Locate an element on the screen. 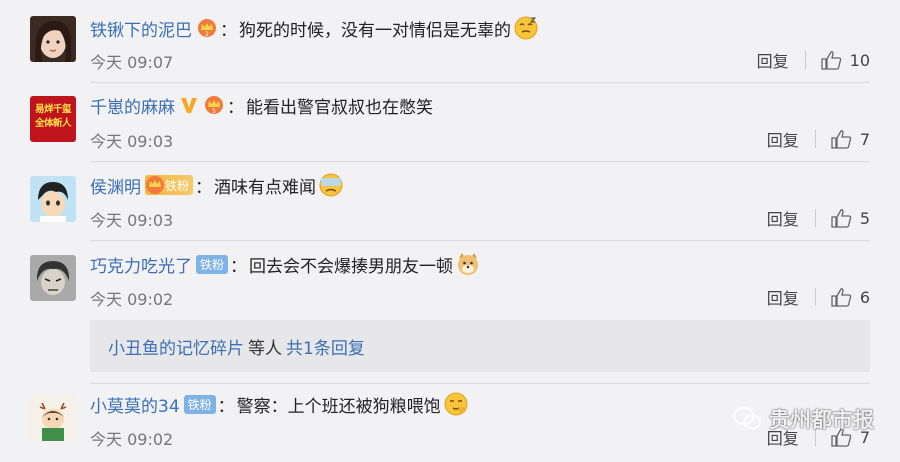 This screenshot has width=900, height=462. like-count: 10 is located at coordinates (859, 60).